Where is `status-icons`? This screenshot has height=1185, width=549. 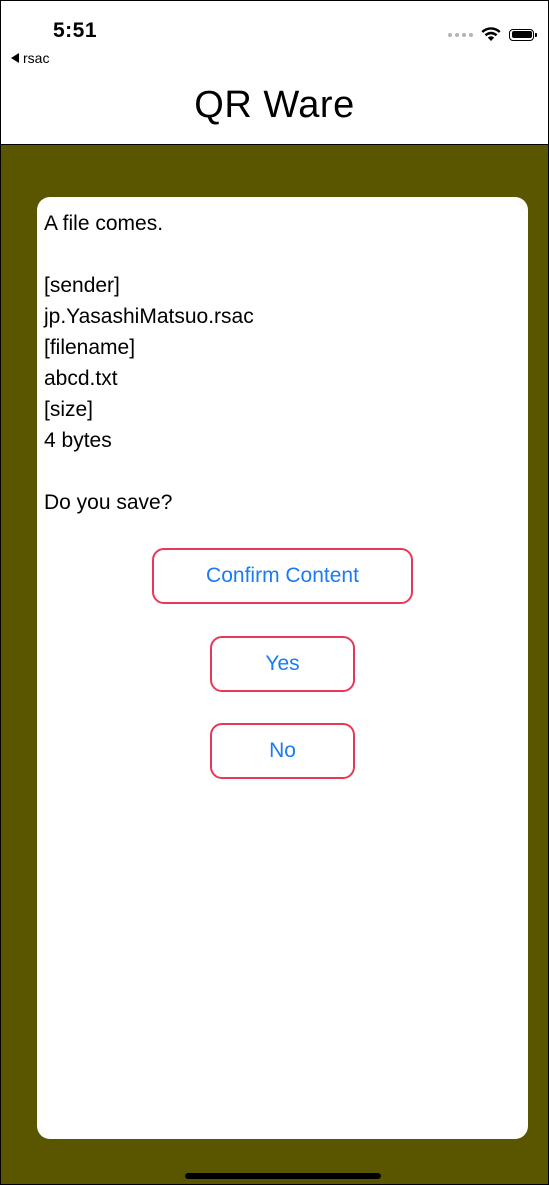
status-icons is located at coordinates (492, 34).